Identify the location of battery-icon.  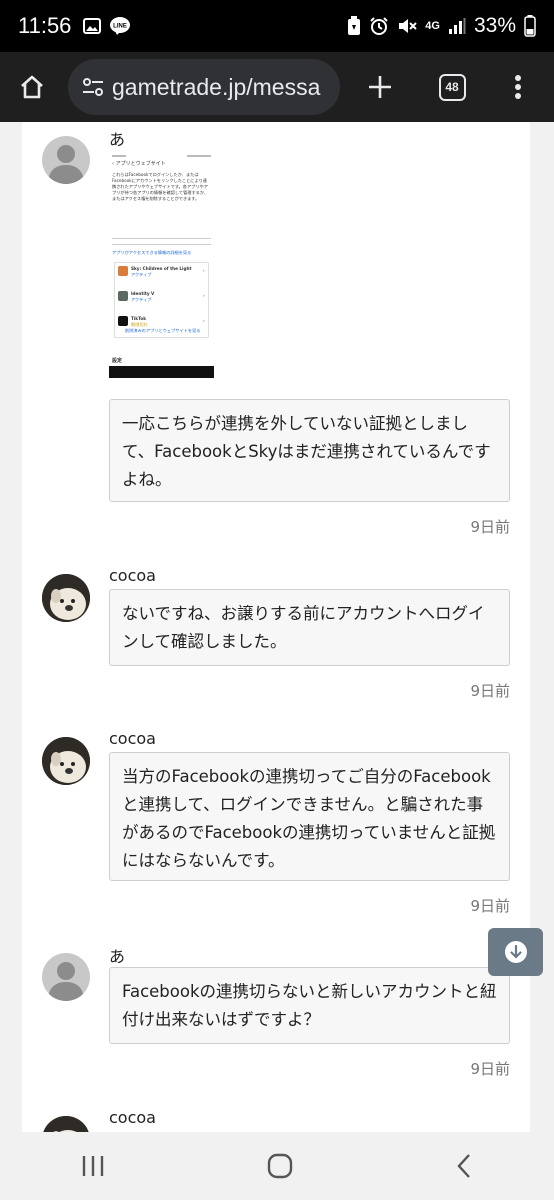
(530, 26).